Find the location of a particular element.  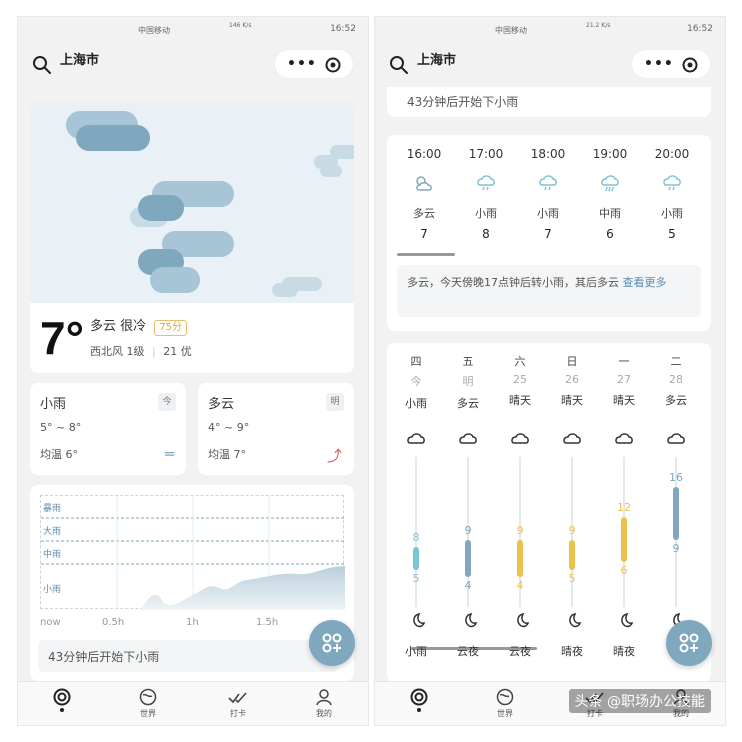

high-temp: 12 is located at coordinates (624, 507).